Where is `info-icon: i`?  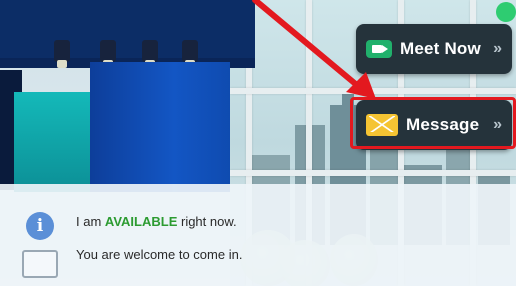 info-icon: i is located at coordinates (40, 226).